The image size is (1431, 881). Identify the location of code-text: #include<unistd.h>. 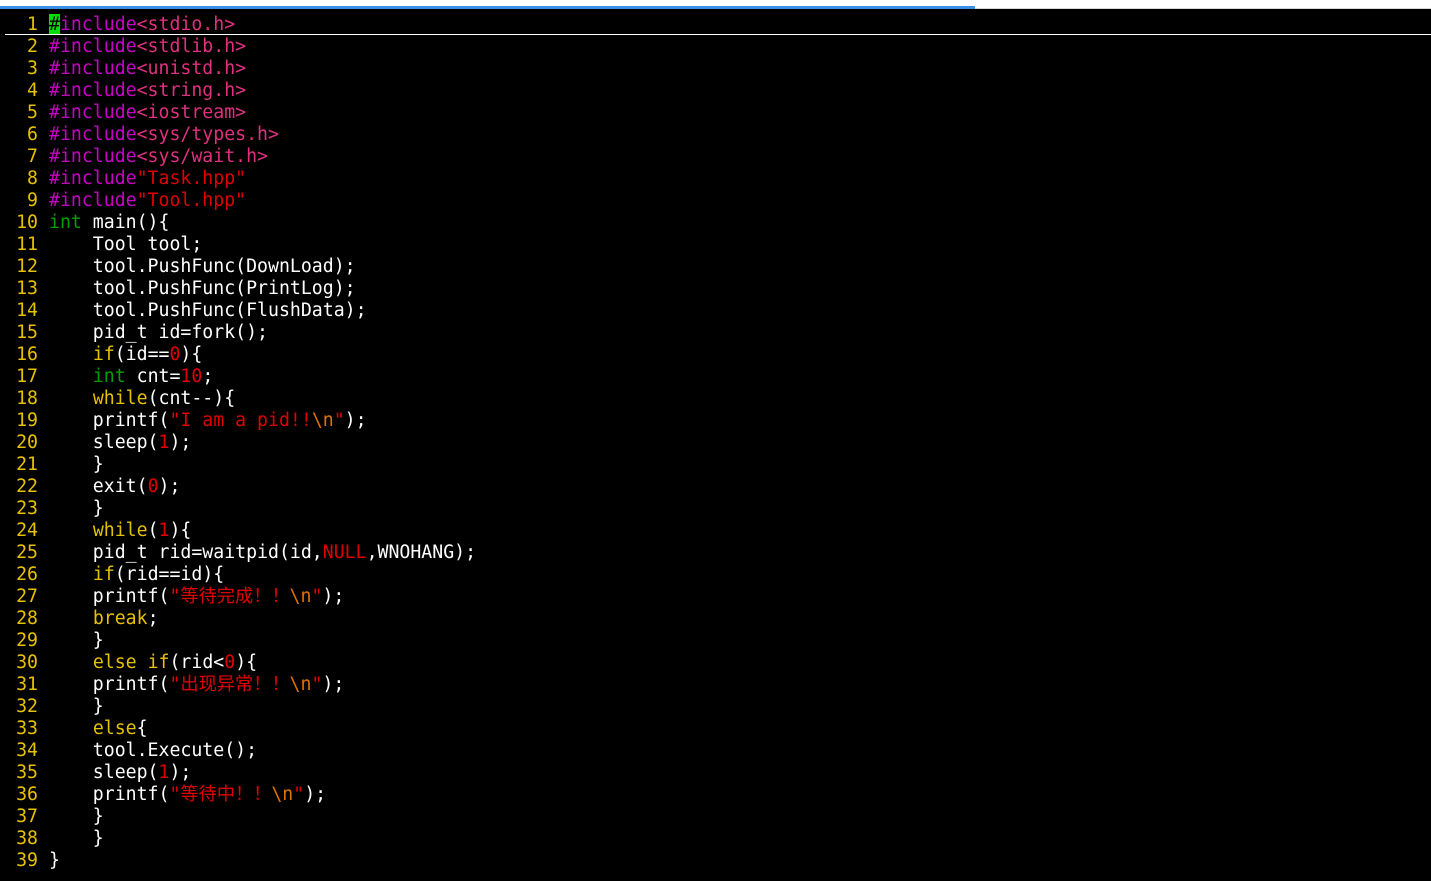
(147, 68).